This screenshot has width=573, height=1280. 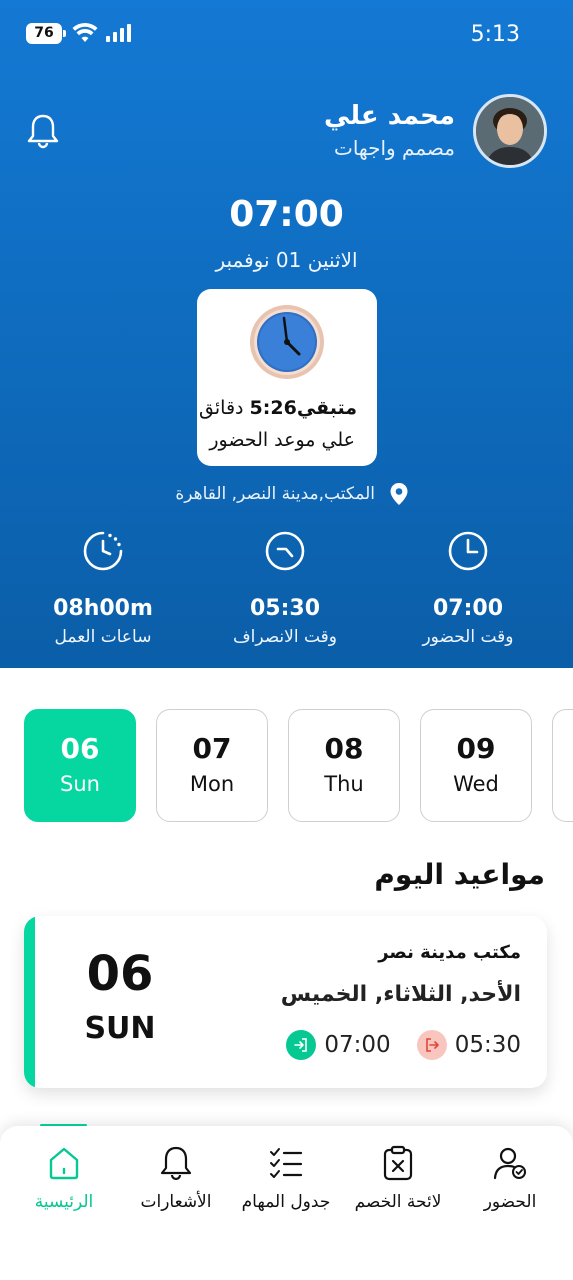 I want to click on check-in-time: 07:00, so click(x=338, y=1045).